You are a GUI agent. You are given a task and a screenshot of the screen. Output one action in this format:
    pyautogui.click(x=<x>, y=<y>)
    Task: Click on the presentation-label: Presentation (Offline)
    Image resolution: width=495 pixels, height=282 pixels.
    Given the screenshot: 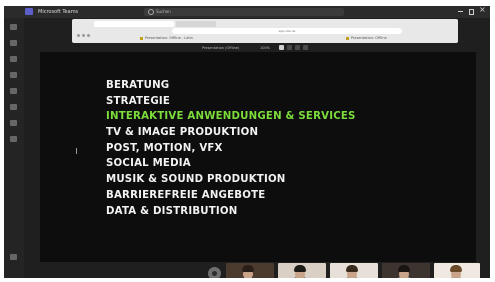 What is the action you would take?
    pyautogui.click(x=221, y=48)
    